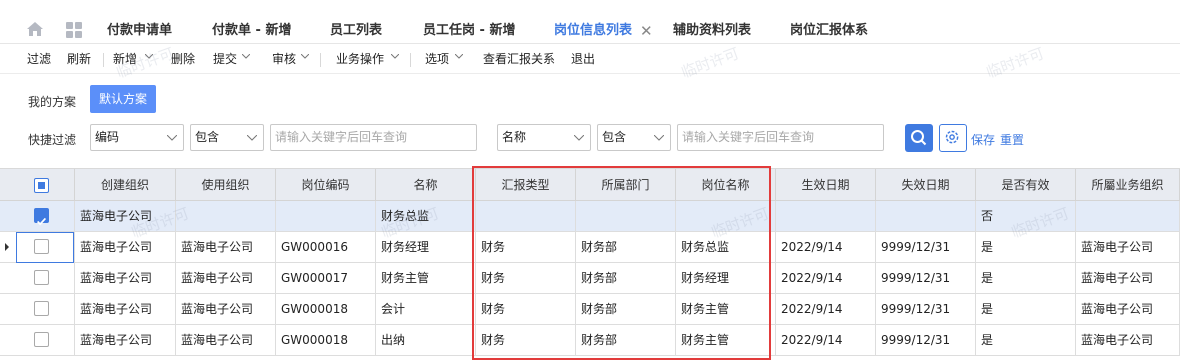 The width and height of the screenshot is (1180, 360). Describe the element at coordinates (634, 137) in the screenshot. I see `filter-operator-select-2: 包含` at that location.